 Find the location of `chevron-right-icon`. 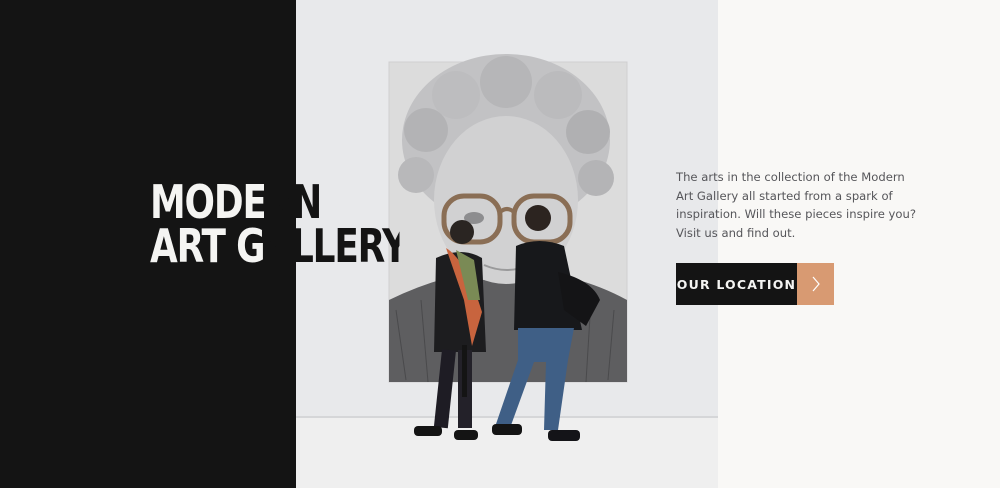

chevron-right-icon is located at coordinates (815, 284).